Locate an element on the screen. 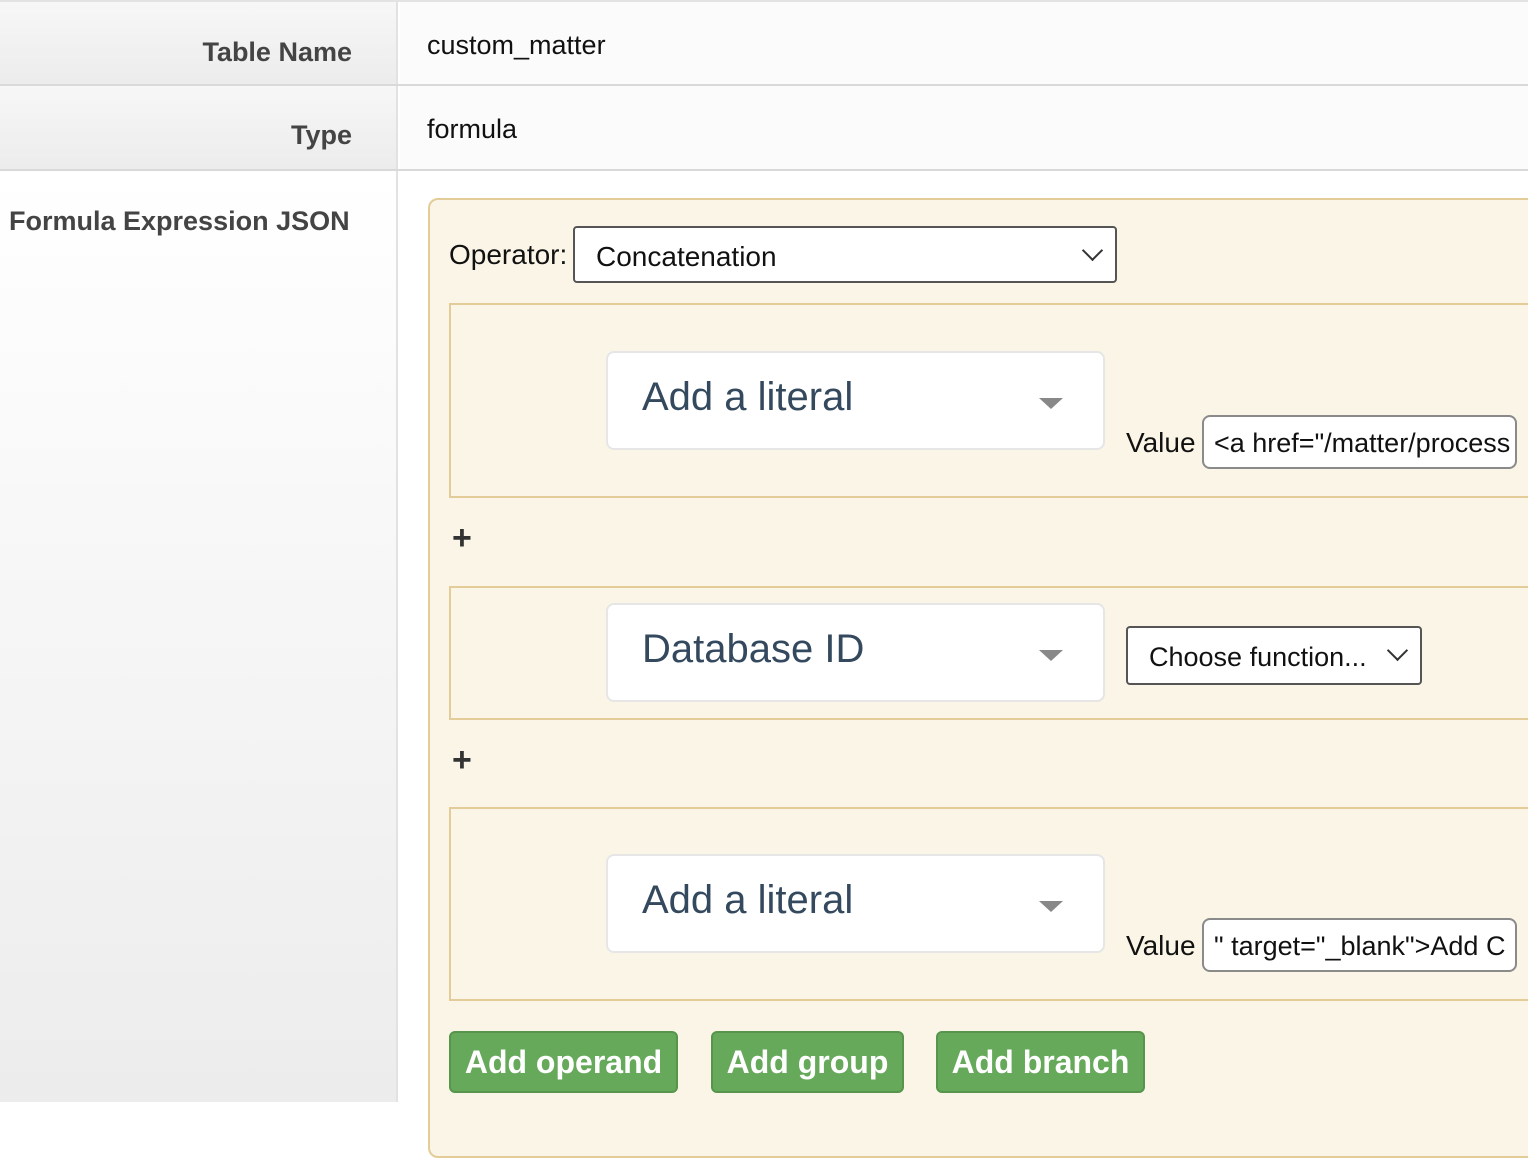  literal-value-input-3: " target="_blank">Add C is located at coordinates (1359, 945).